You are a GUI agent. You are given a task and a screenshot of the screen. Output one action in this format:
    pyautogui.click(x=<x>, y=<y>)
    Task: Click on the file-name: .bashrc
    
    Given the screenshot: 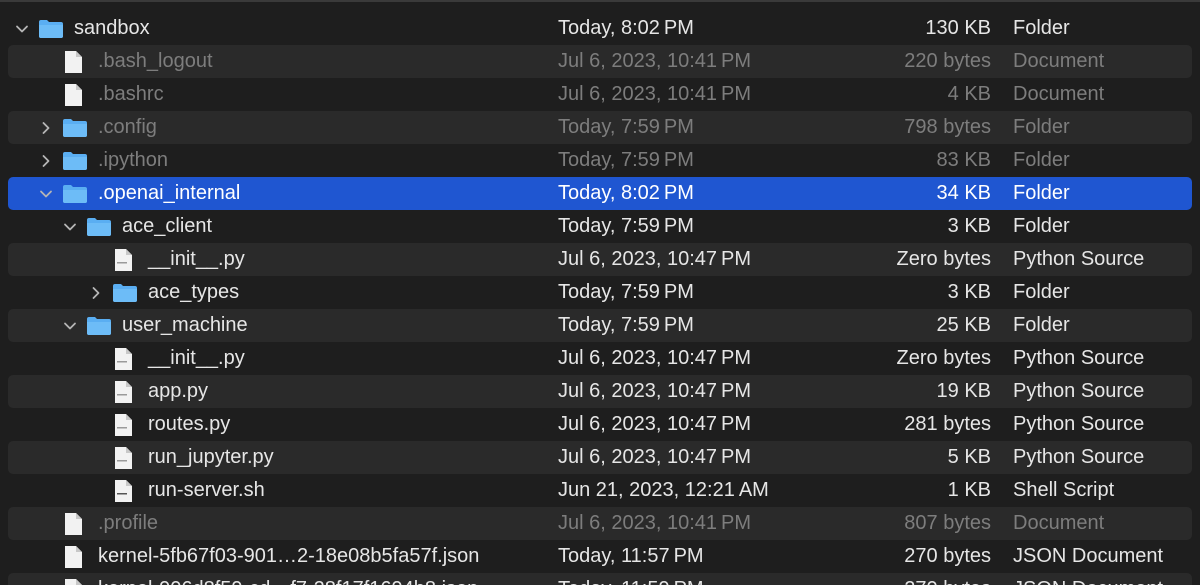 What is the action you would take?
    pyautogui.click(x=131, y=94)
    